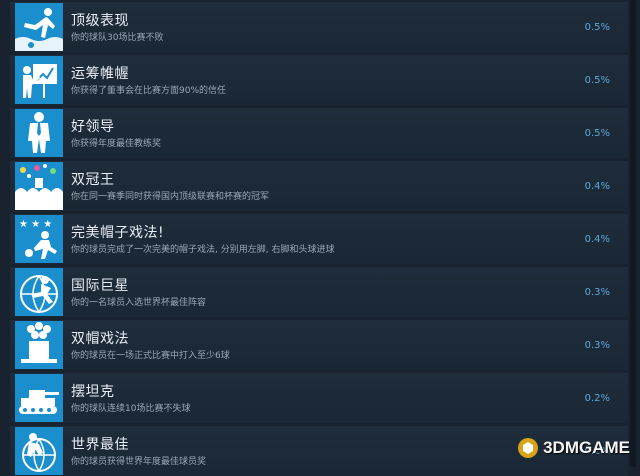  I want to click on watermark-text: 3DMGAME, so click(586, 447).